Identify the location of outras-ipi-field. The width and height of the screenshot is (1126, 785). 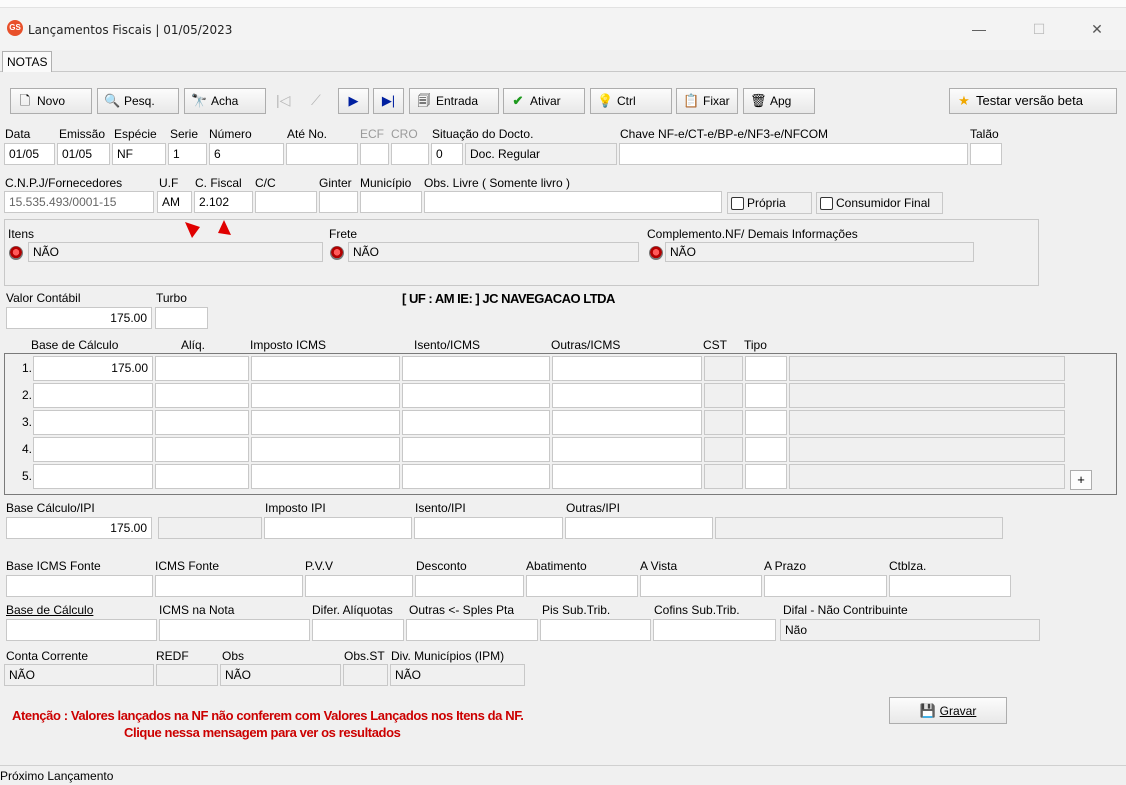
(639, 528).